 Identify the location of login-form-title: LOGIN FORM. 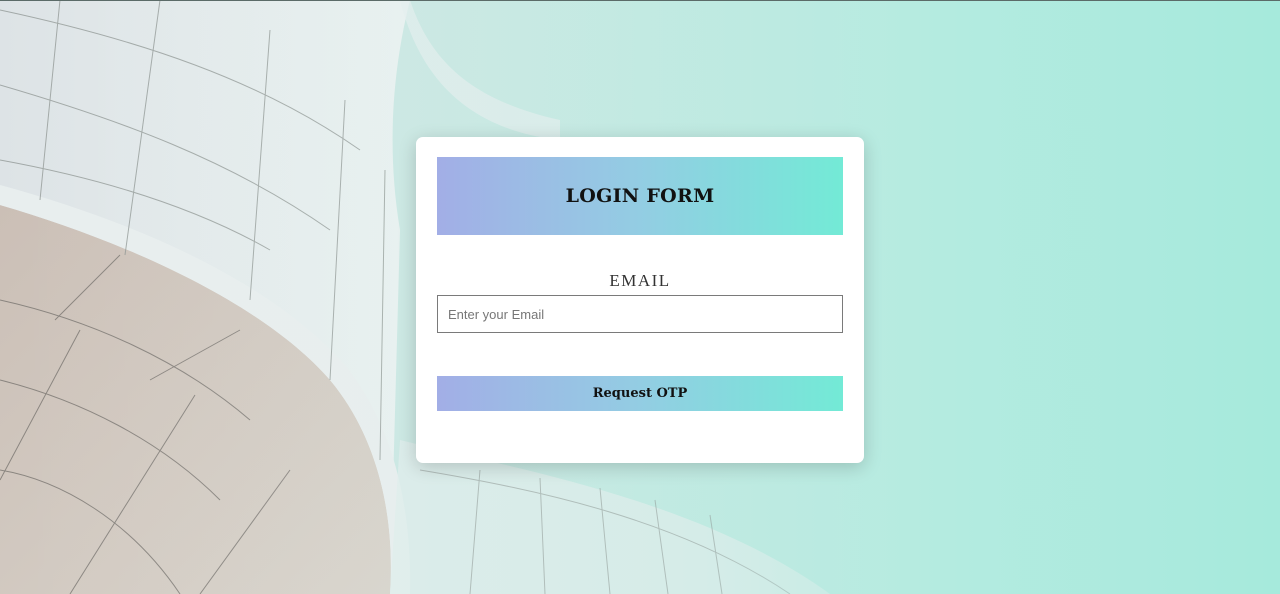
(640, 196).